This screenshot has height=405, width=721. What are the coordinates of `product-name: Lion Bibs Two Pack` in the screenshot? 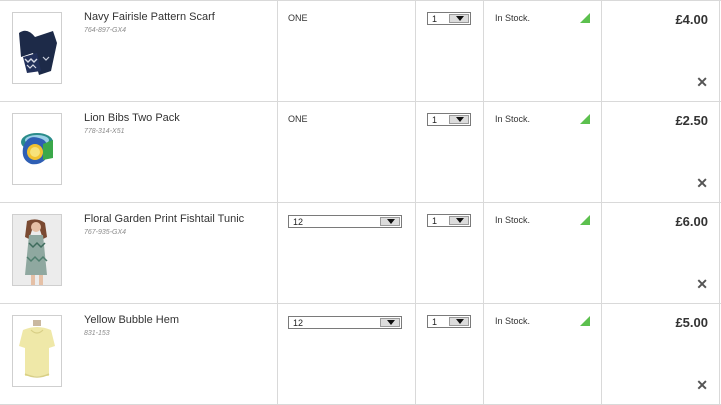 It's located at (132, 118).